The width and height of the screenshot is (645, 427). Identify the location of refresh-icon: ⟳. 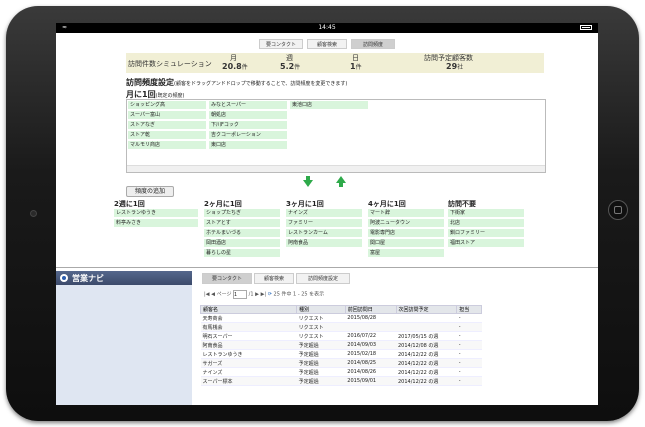
(270, 295).